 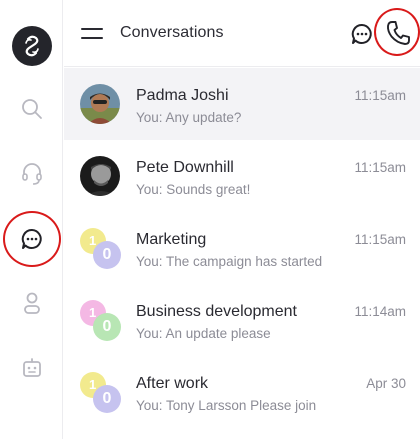 I want to click on robot-icon, so click(x=31, y=367).